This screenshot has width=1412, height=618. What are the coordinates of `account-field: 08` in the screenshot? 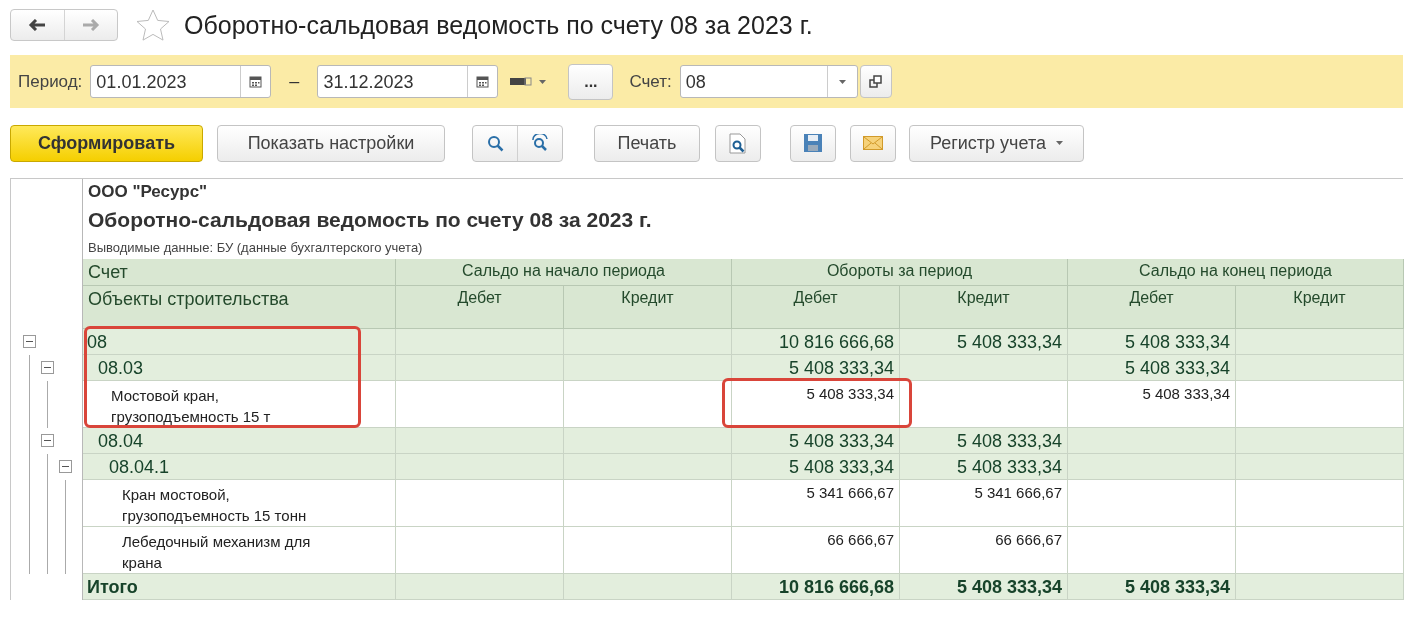 It's located at (768, 81).